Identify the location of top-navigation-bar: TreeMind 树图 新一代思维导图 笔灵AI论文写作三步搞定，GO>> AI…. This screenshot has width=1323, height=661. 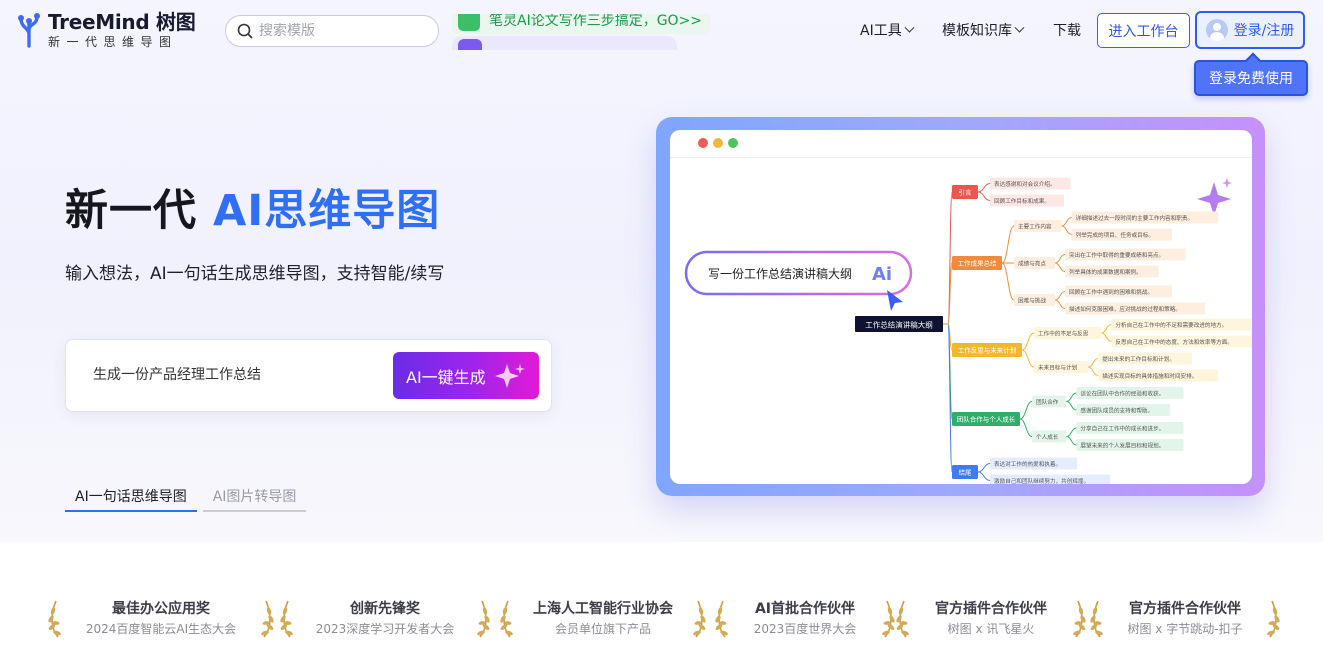
(661, 48).